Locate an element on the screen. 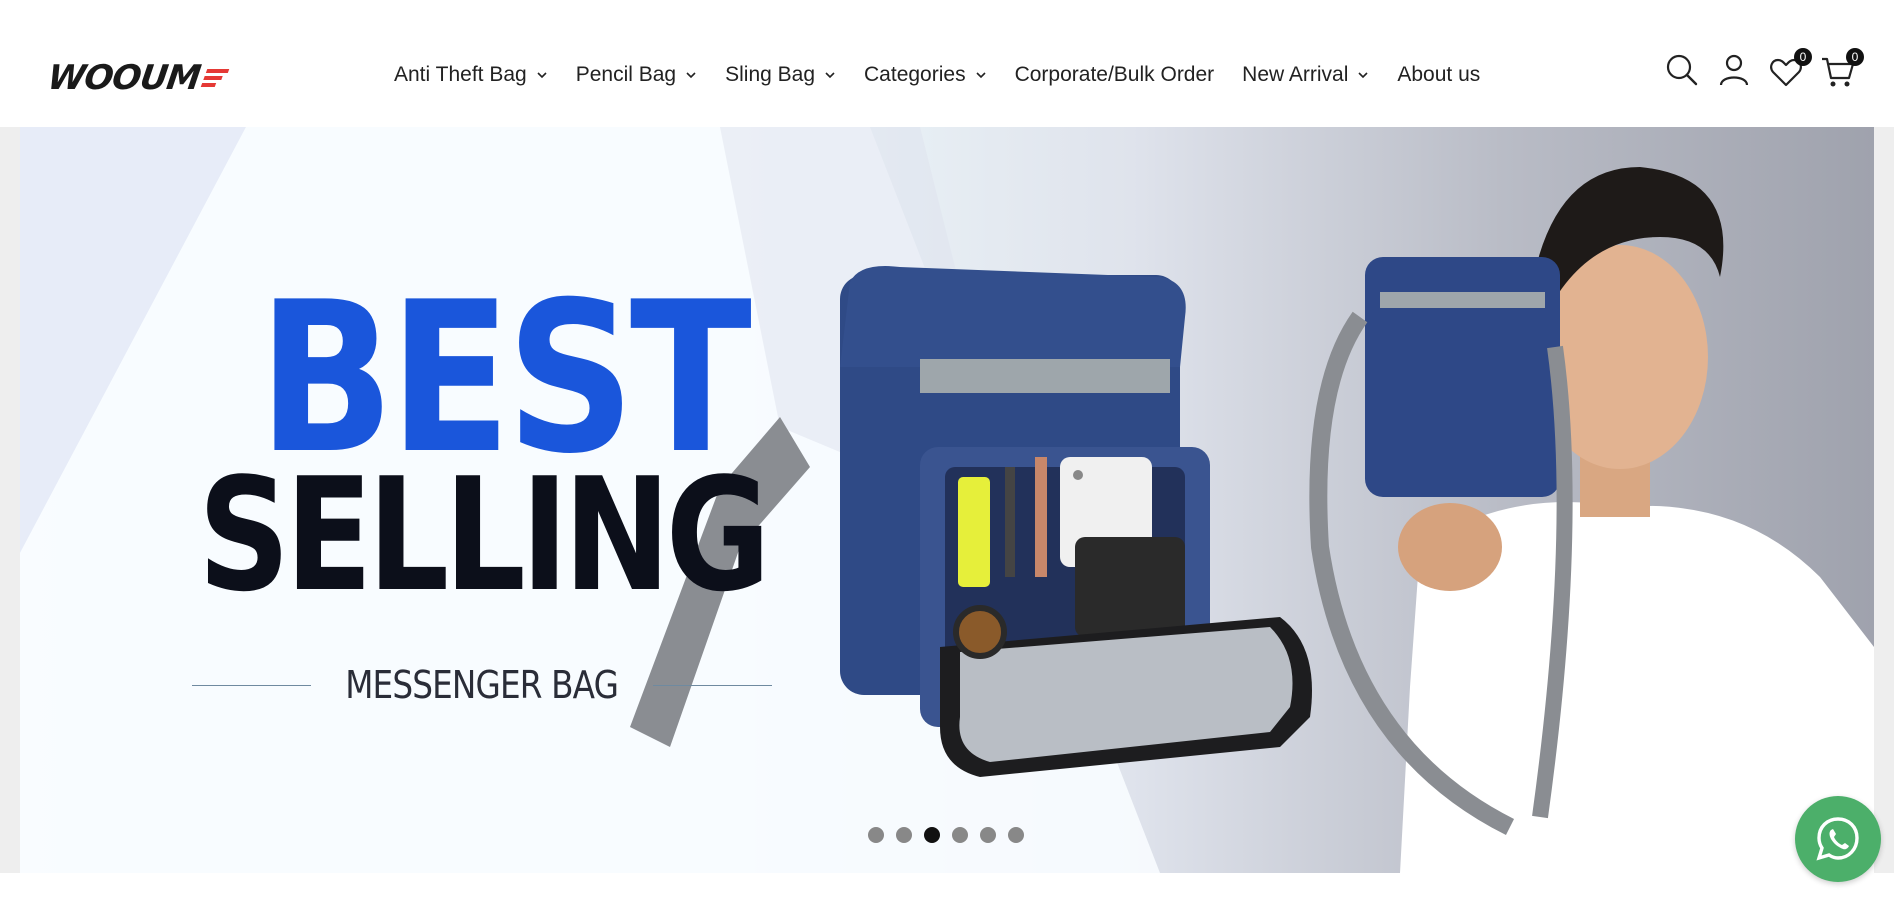 This screenshot has height=906, width=1894. nav-anti-theft-bag: Anti Theft Bag is located at coordinates (471, 75).